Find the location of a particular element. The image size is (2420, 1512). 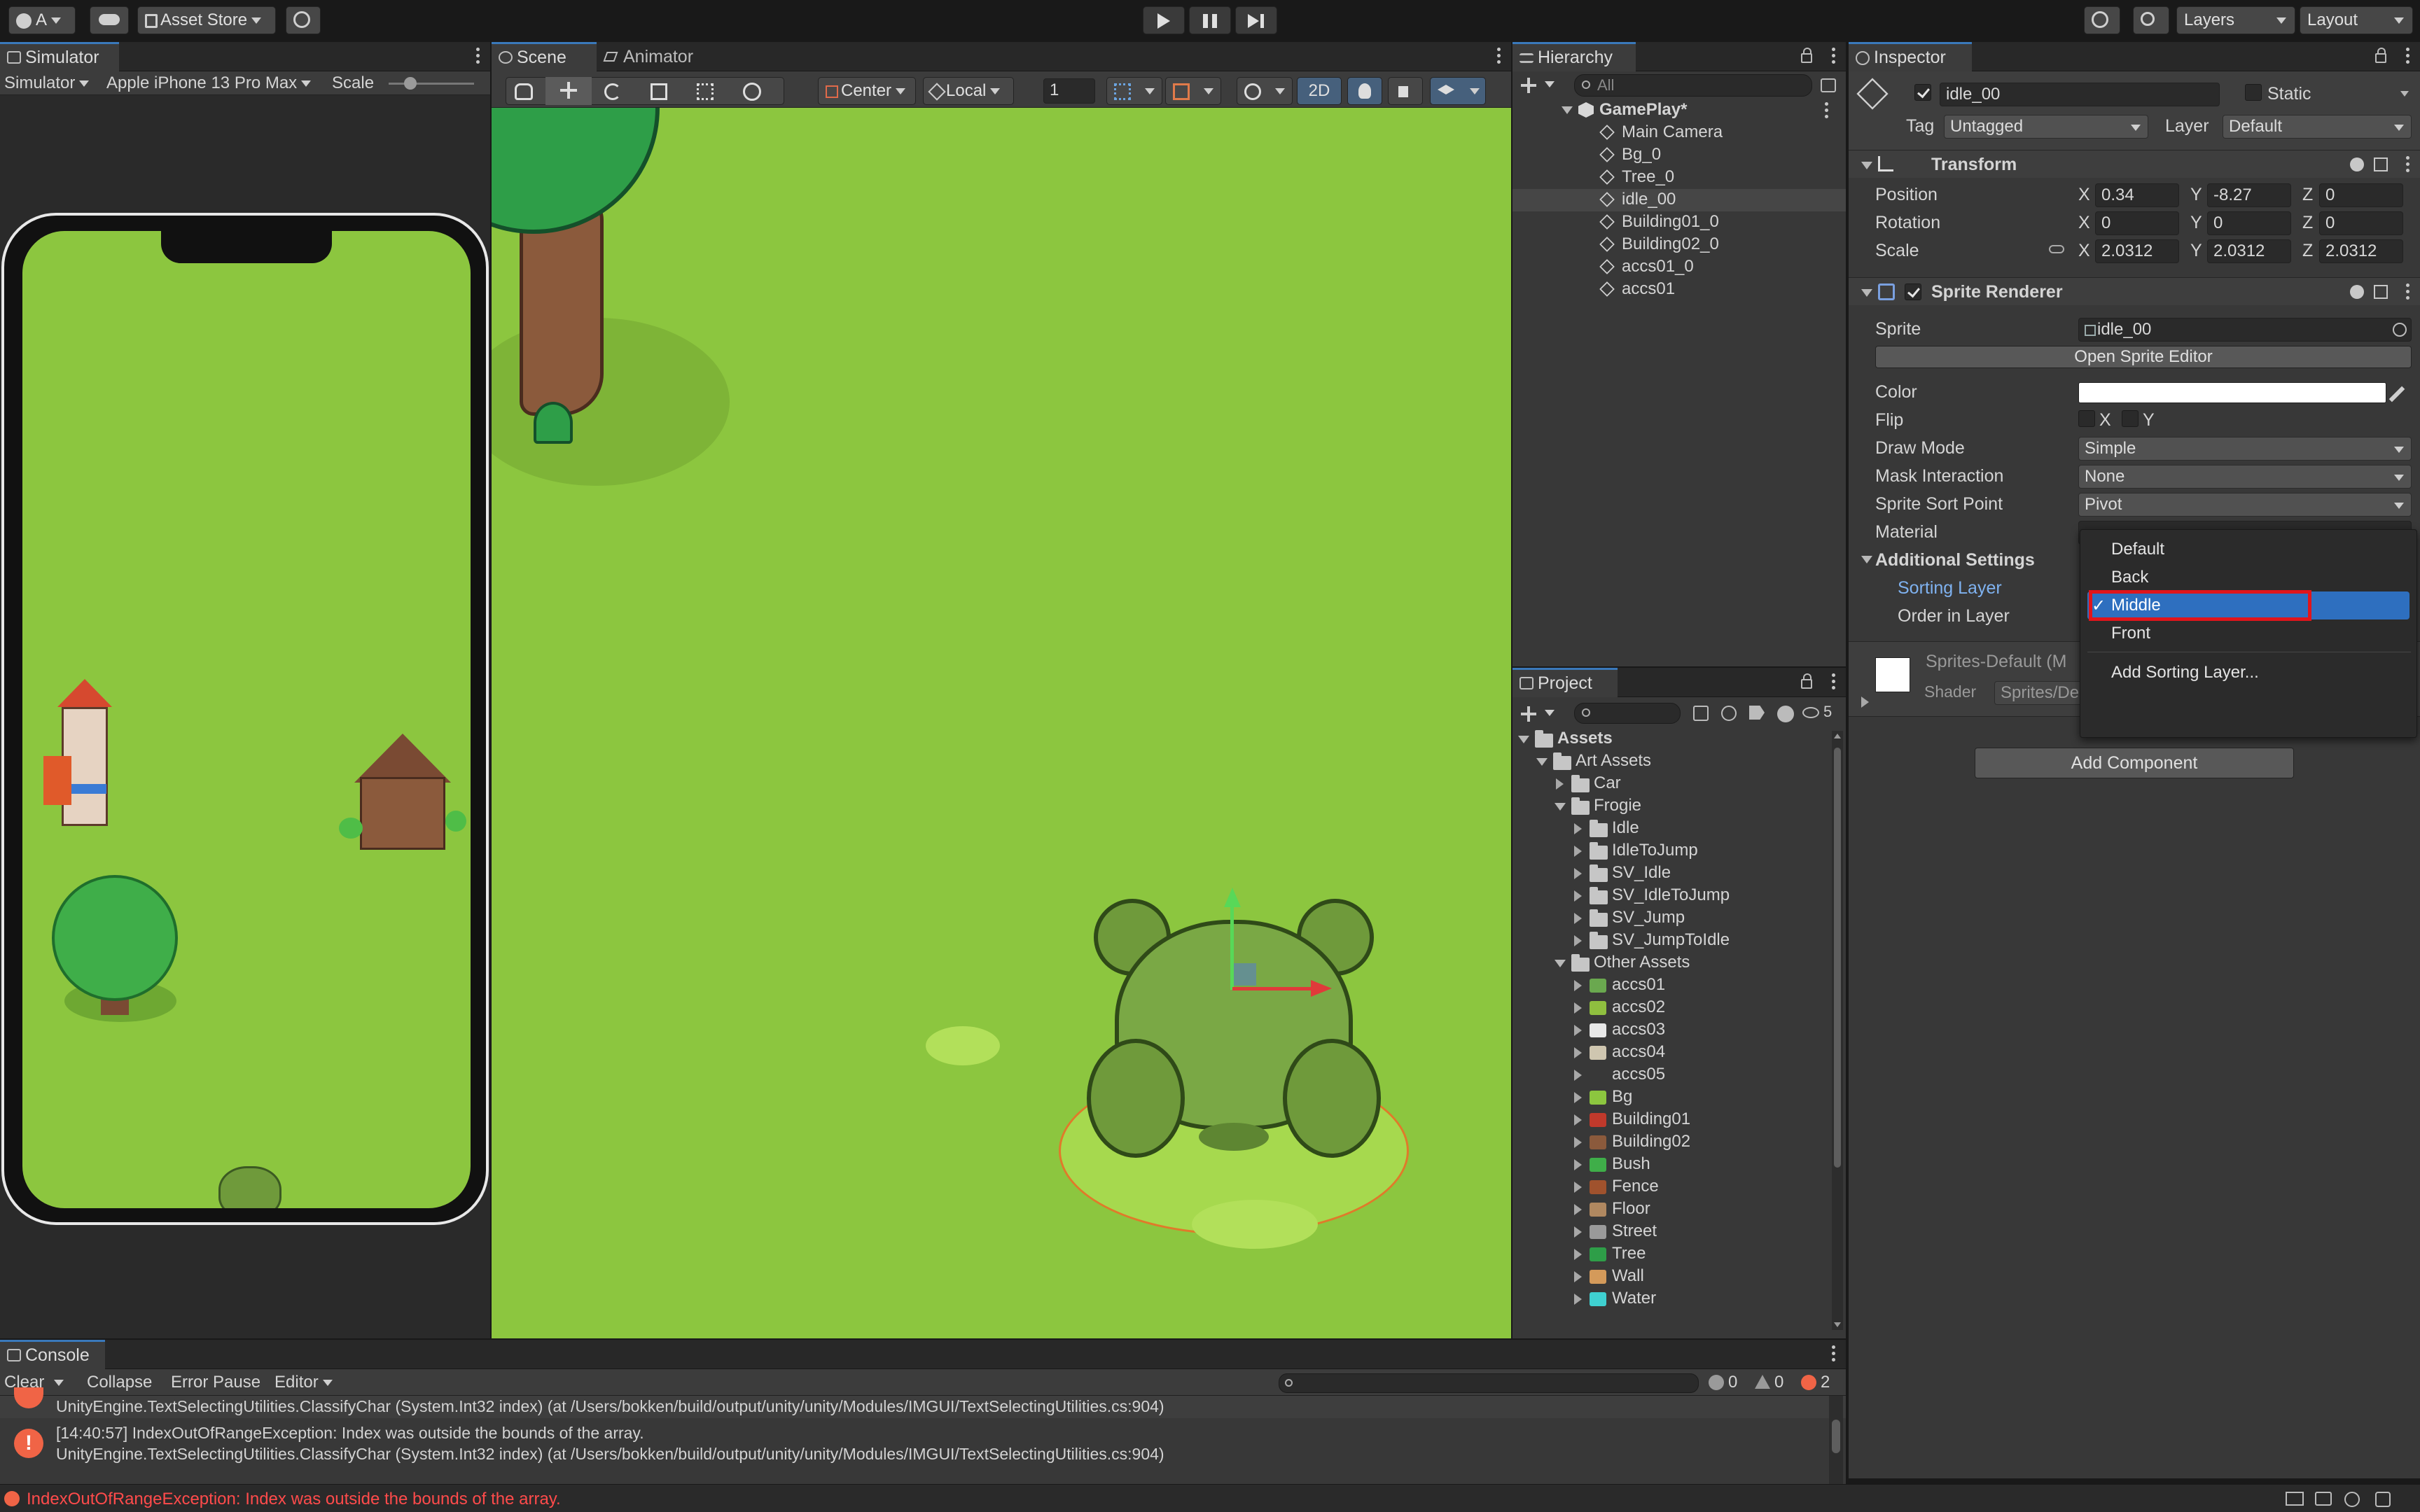

collapse-toggle: Collapse is located at coordinates (119, 1382).